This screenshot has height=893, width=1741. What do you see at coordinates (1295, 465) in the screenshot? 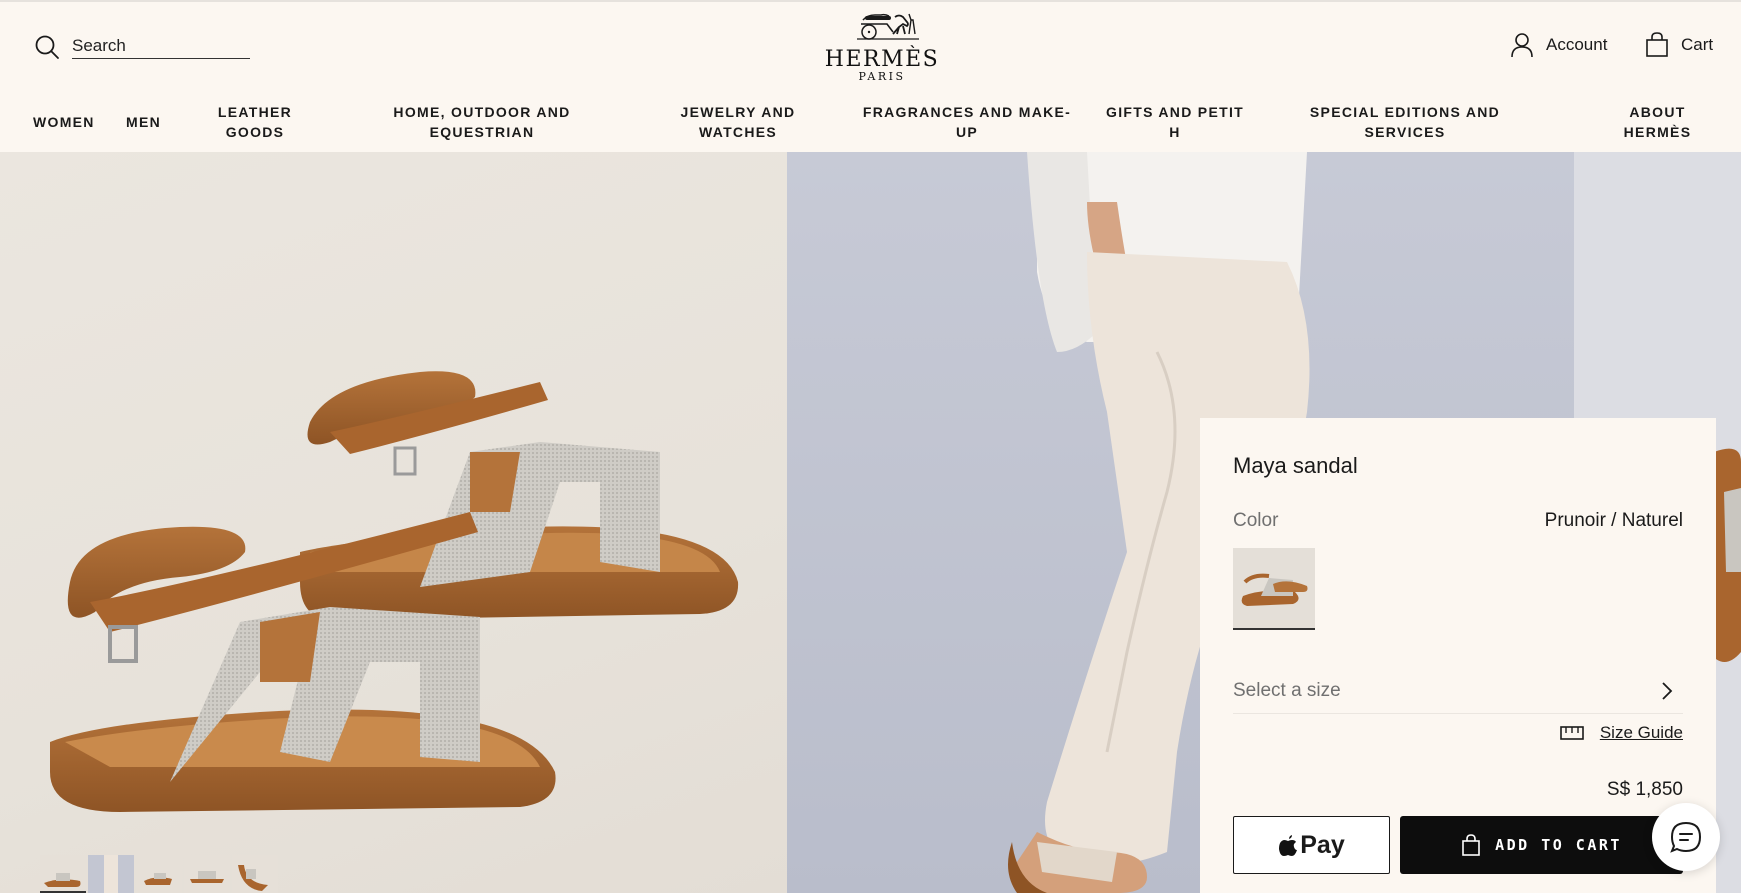
I see `product-title: Maya sandal` at bounding box center [1295, 465].